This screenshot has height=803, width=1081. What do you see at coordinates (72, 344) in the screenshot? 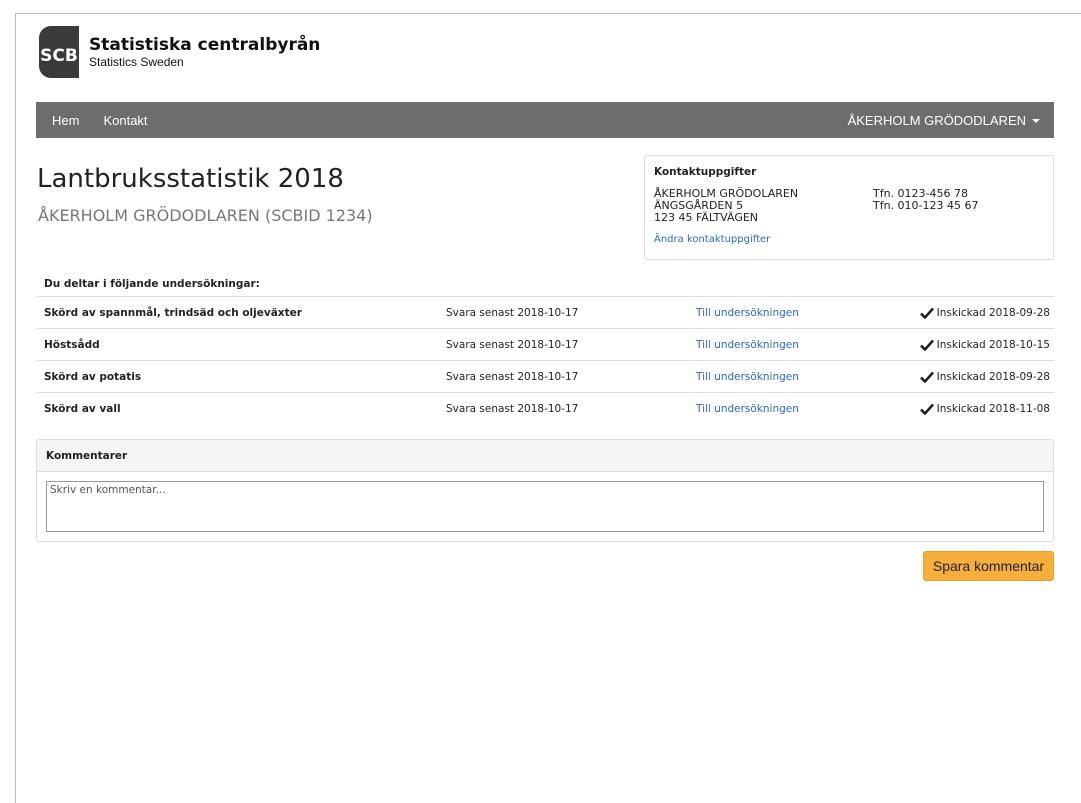
I see `survey-name: Höstsådd` at bounding box center [72, 344].